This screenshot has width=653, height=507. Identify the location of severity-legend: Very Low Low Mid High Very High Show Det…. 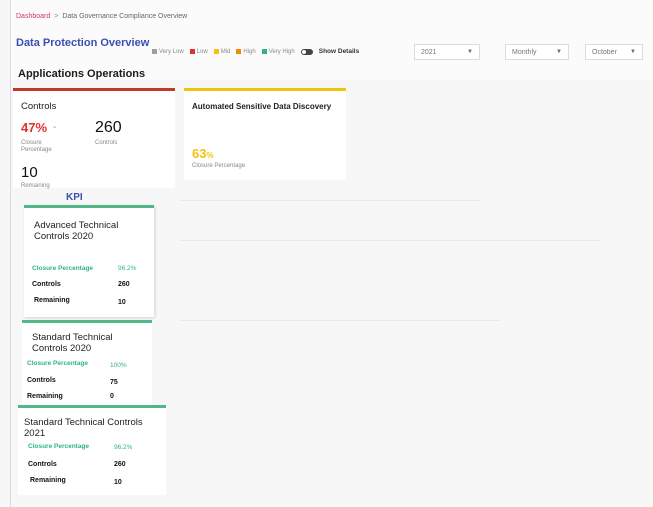
(255, 51).